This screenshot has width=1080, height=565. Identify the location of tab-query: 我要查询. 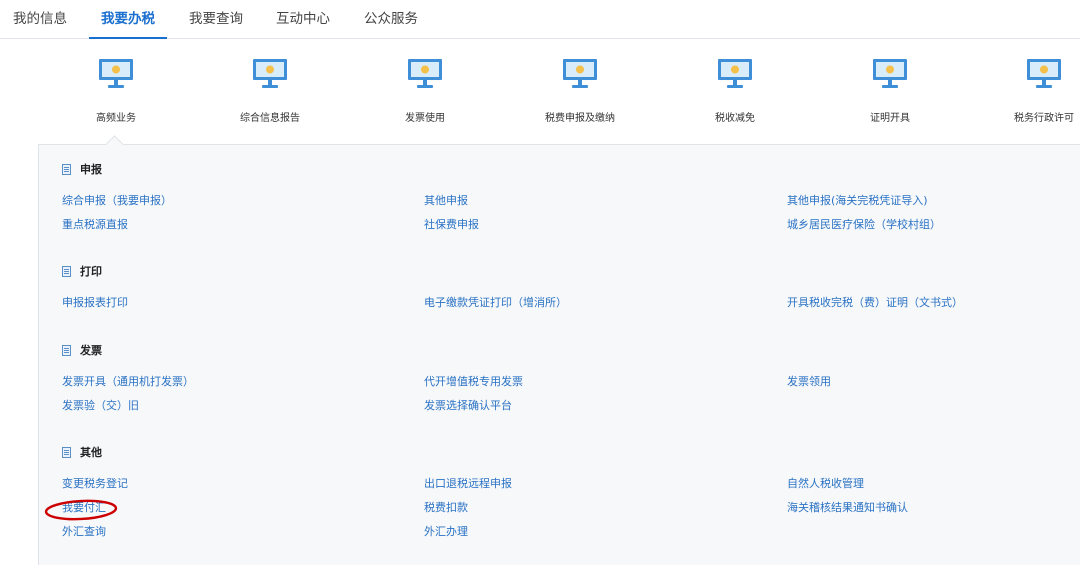
(216, 19).